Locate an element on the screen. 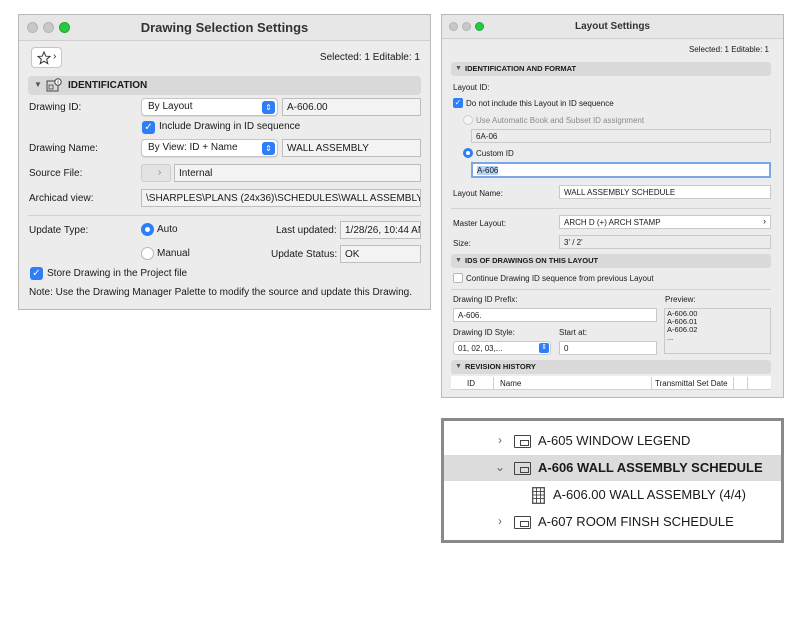  title-bar: Layout Settings is located at coordinates (612, 27).